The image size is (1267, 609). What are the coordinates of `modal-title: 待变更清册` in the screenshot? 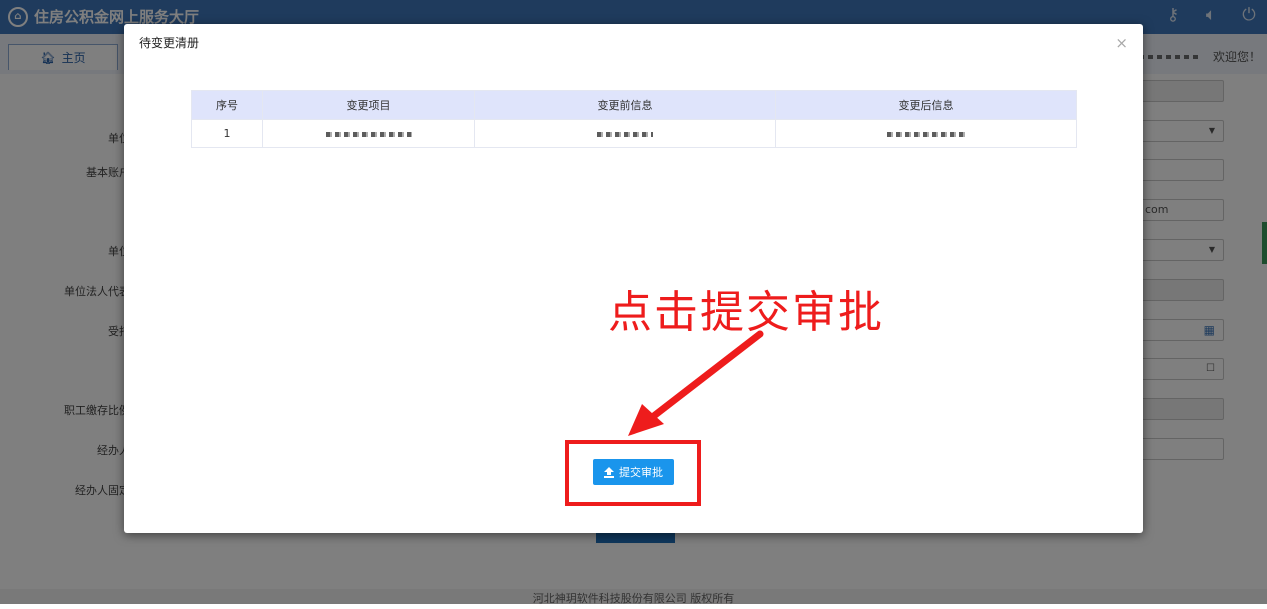 It's located at (169, 43).